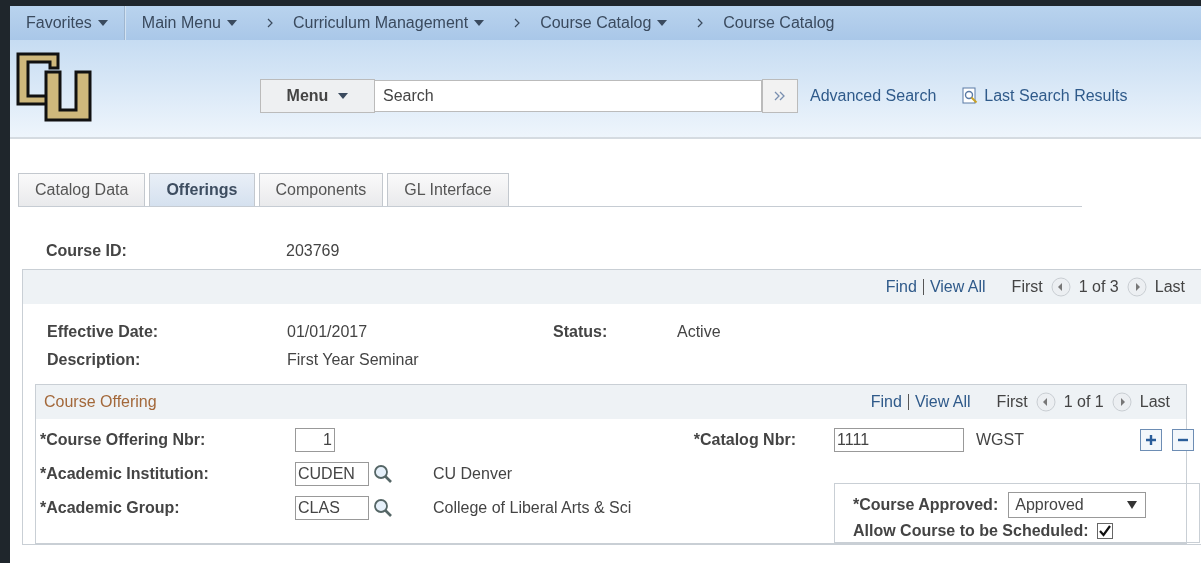 The width and height of the screenshot is (1201, 563). I want to click on section-title: Course Offering, so click(100, 402).